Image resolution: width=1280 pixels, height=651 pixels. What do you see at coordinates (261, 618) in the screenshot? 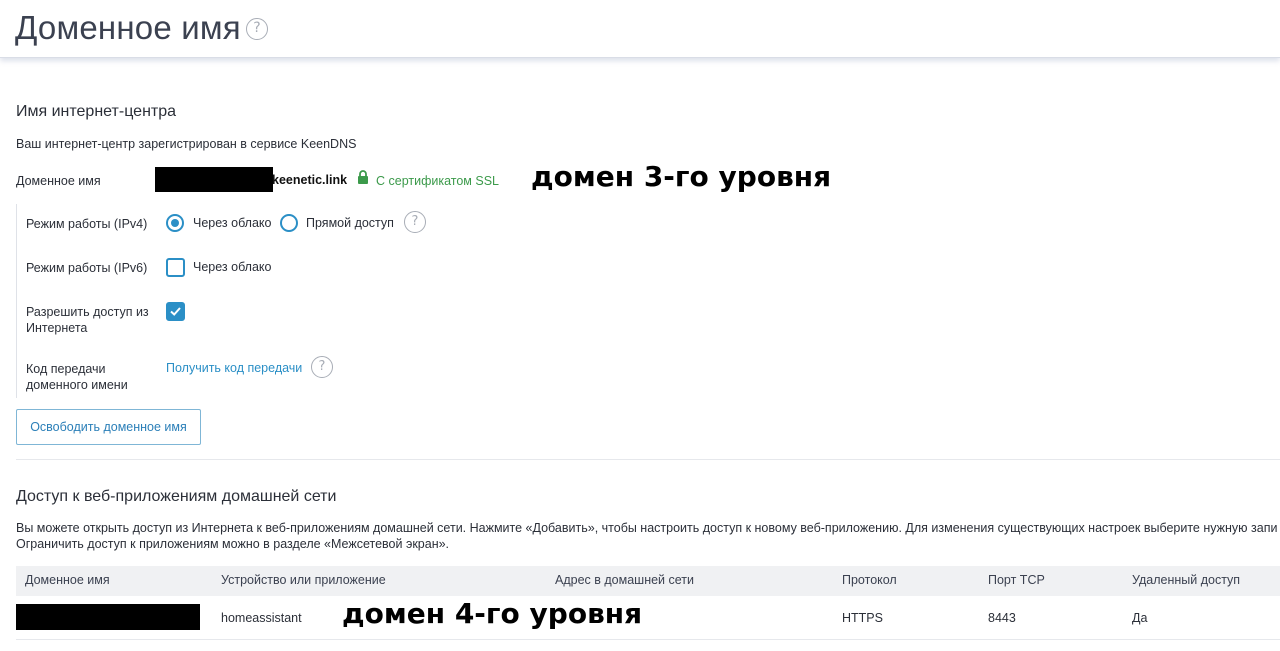
I see `device-cell: homeassistant` at bounding box center [261, 618].